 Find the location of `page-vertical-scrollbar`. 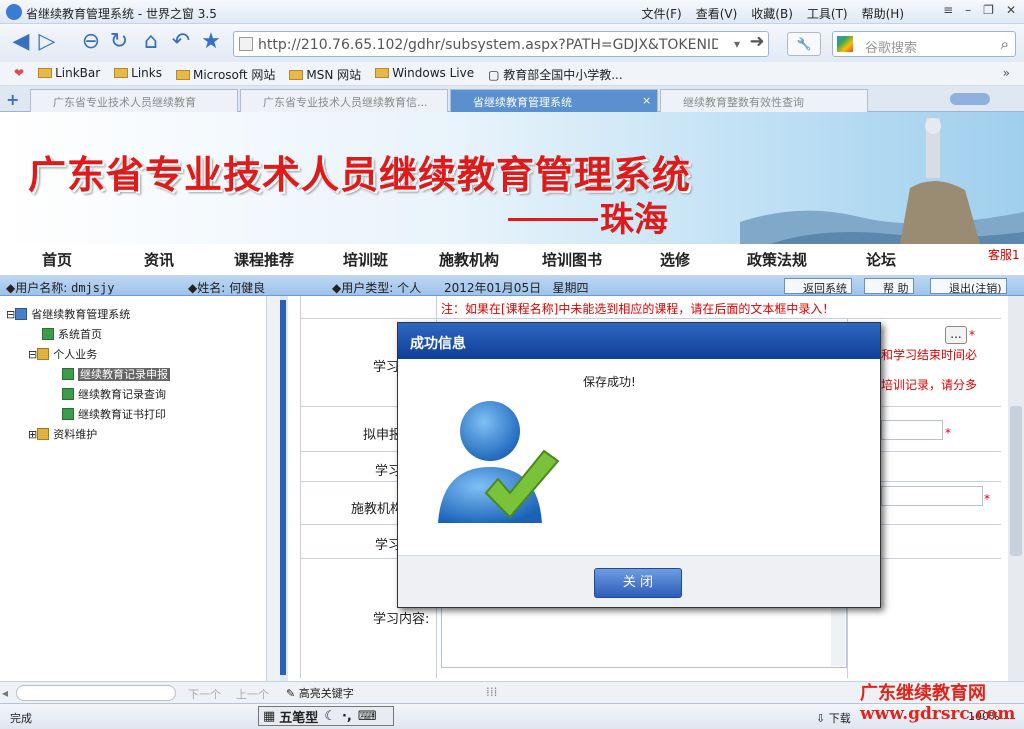

page-vertical-scrollbar is located at coordinates (1016, 488).